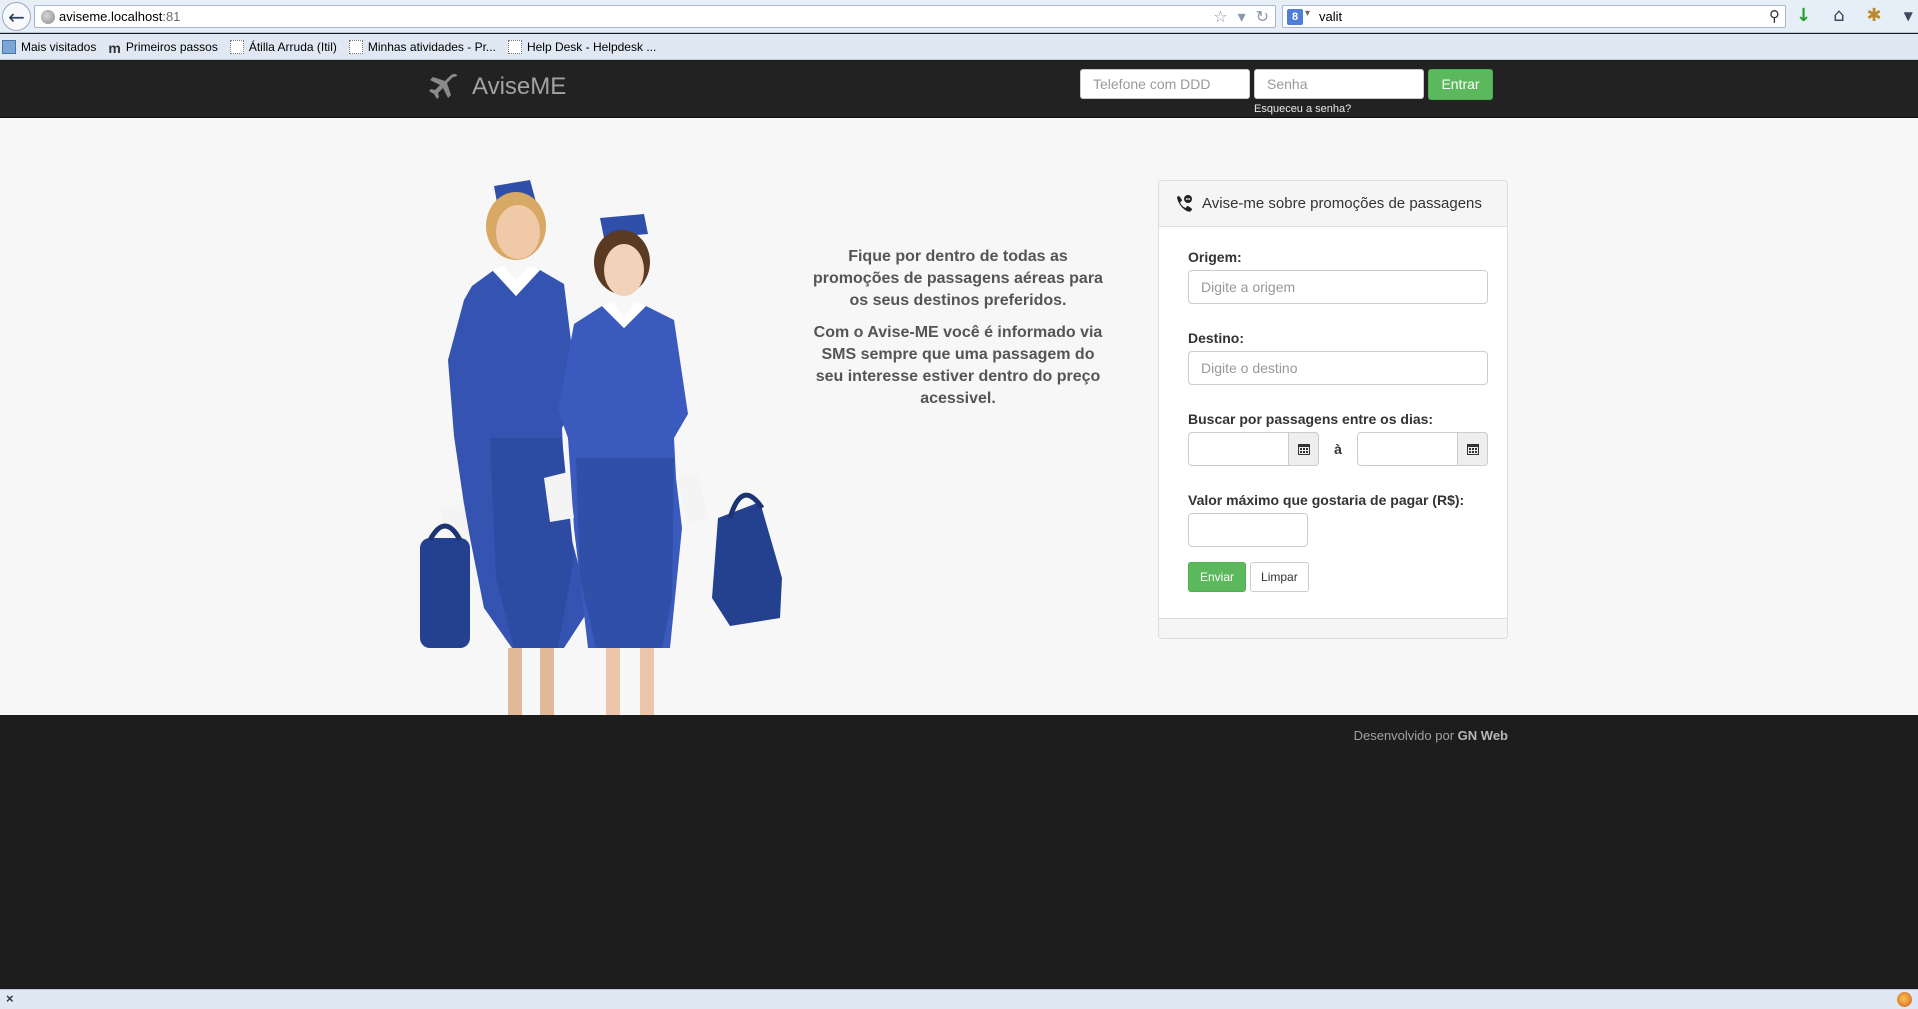  What do you see at coordinates (162, 47) in the screenshot?
I see `bookmark-first-steps: m Primeiros passos` at bounding box center [162, 47].